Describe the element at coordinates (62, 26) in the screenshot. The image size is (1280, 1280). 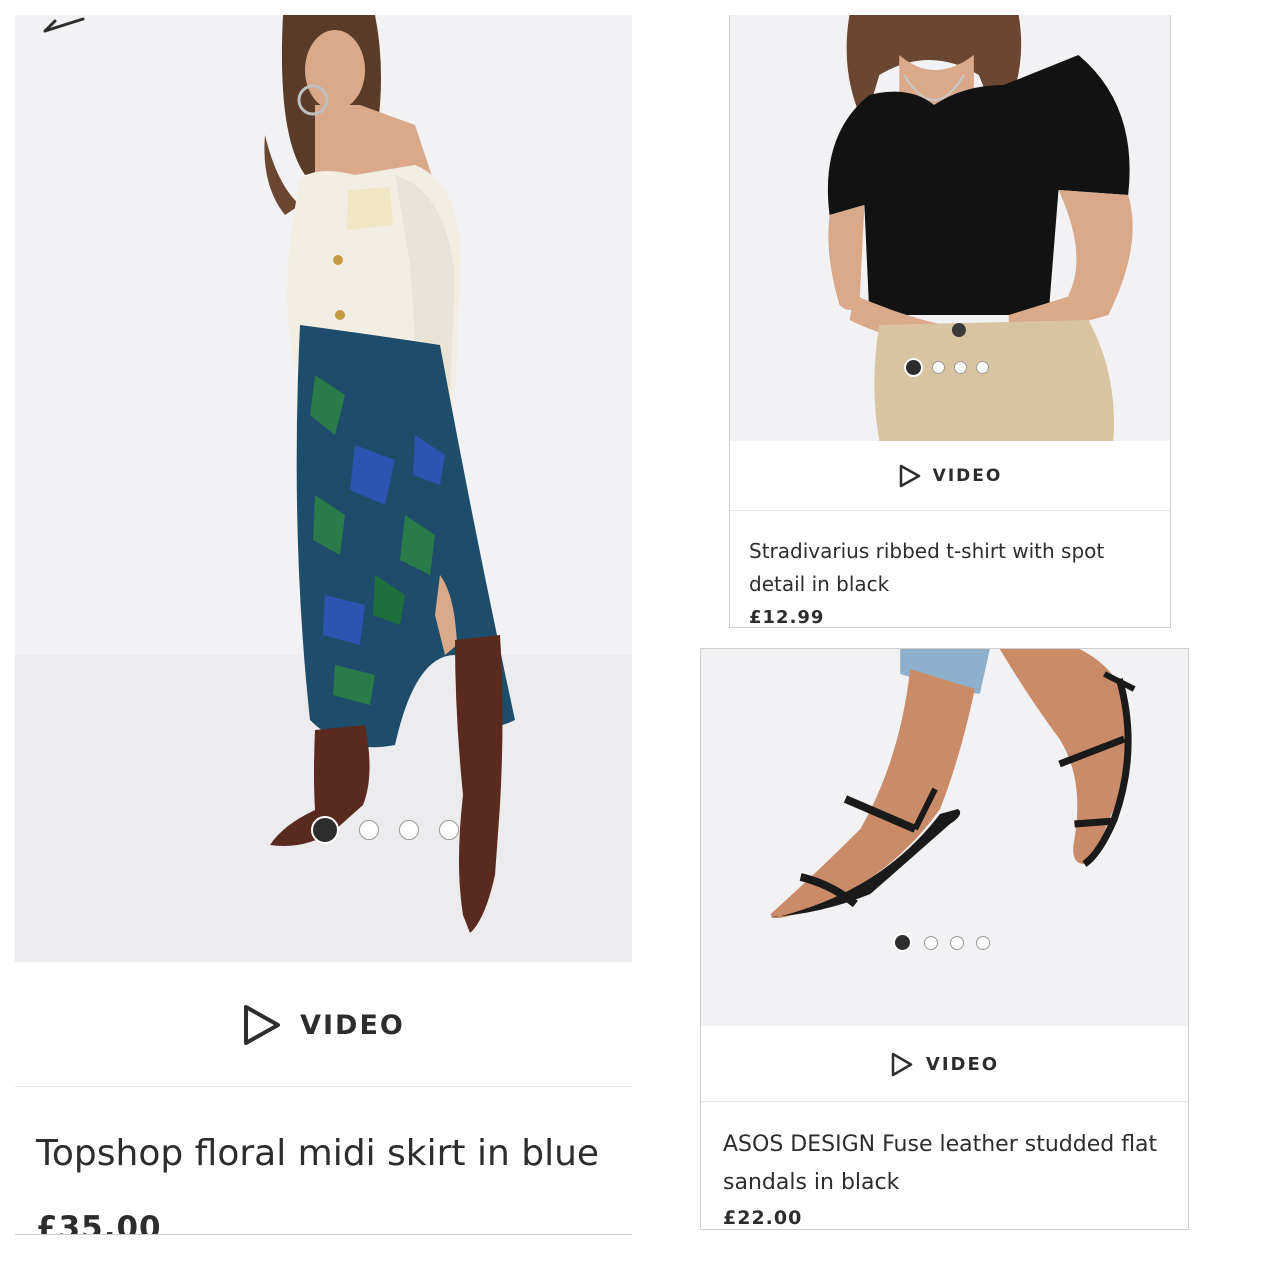
I see `back-arrow-icon` at that location.